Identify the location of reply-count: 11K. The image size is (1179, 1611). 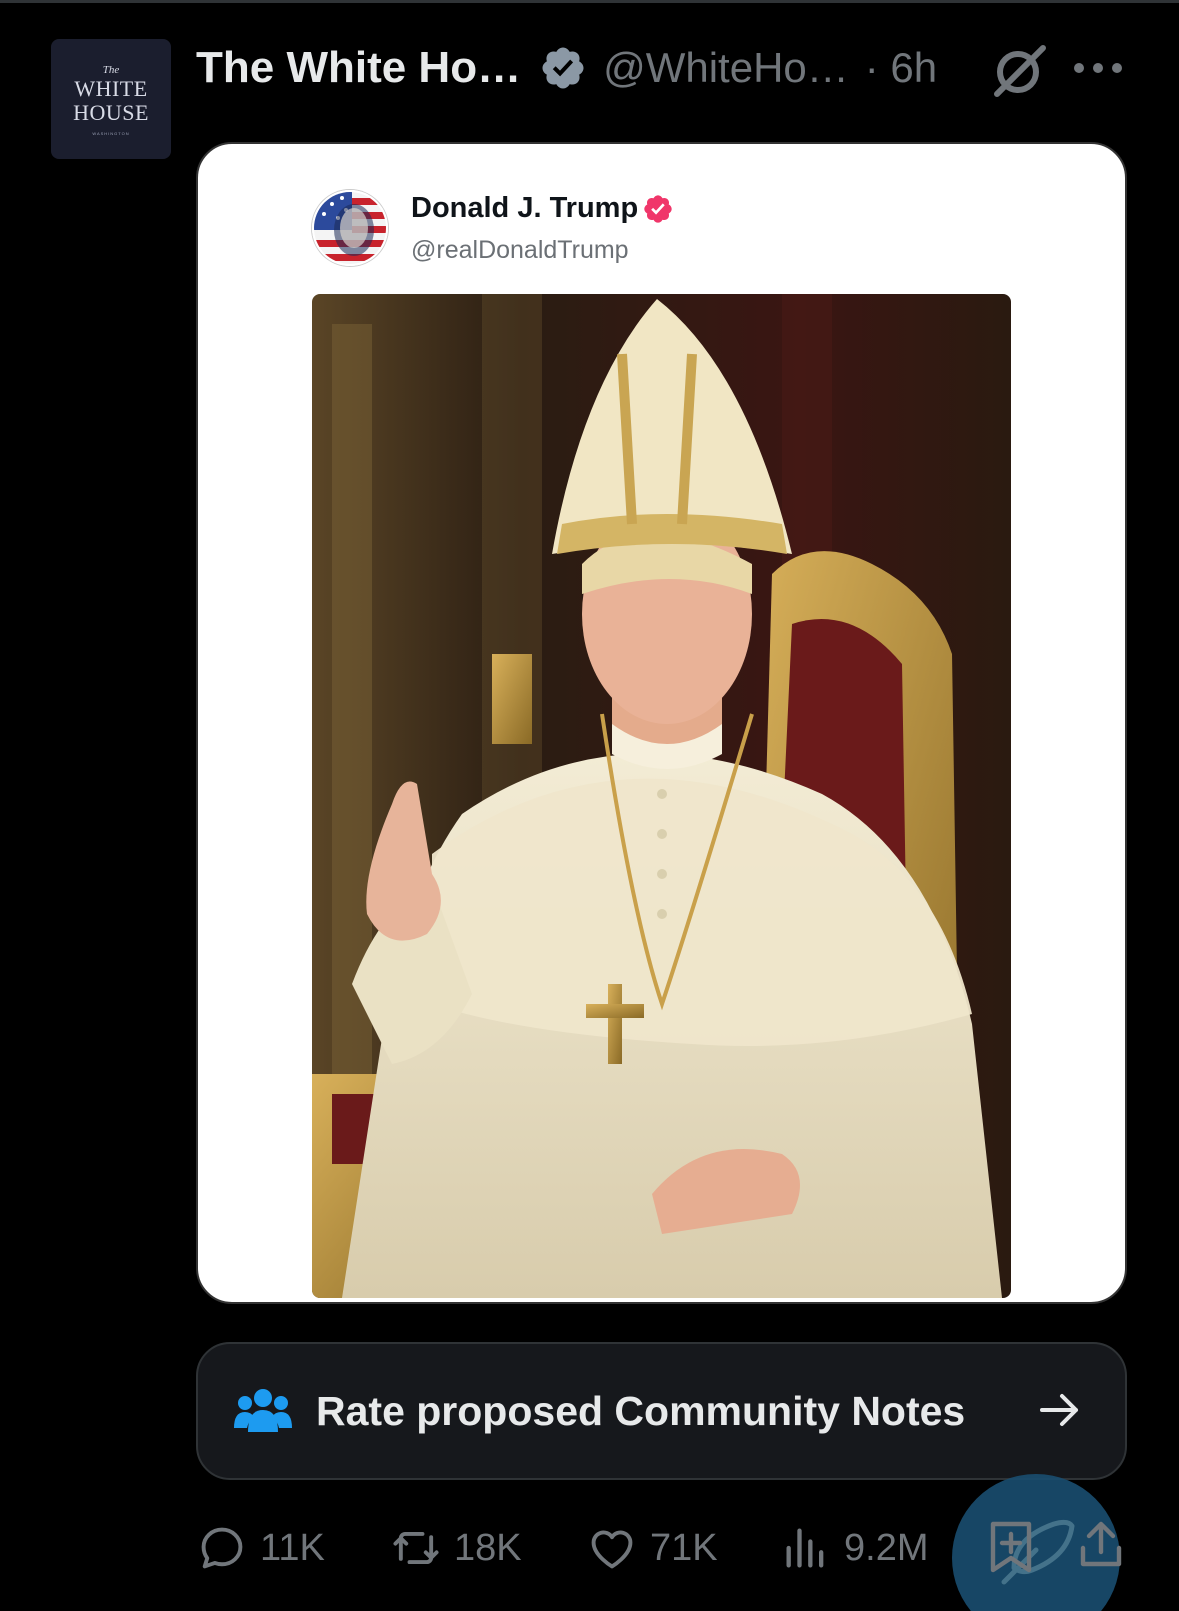
(292, 1547).